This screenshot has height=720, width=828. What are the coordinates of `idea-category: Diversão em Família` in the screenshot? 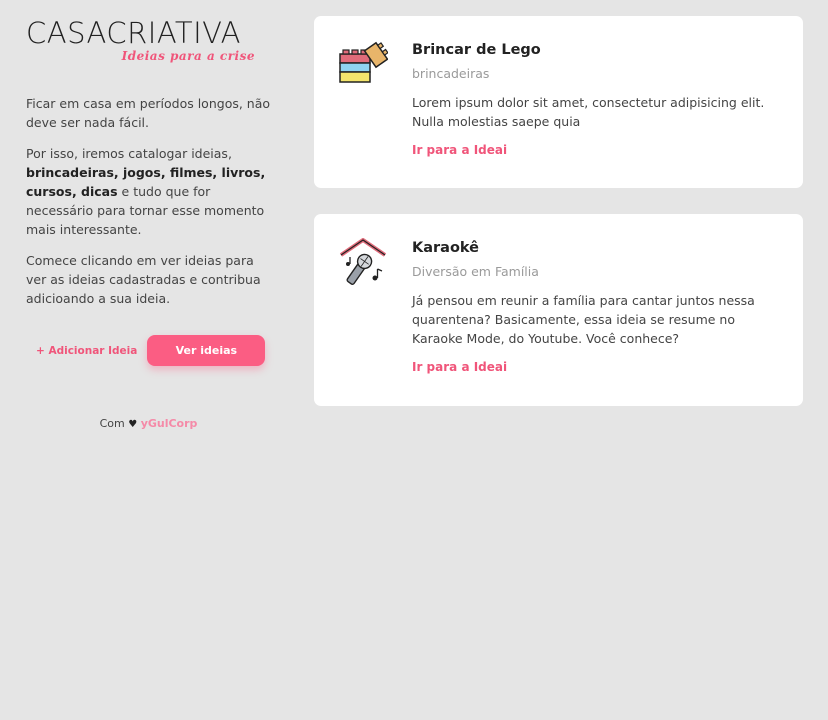 It's located at (475, 271).